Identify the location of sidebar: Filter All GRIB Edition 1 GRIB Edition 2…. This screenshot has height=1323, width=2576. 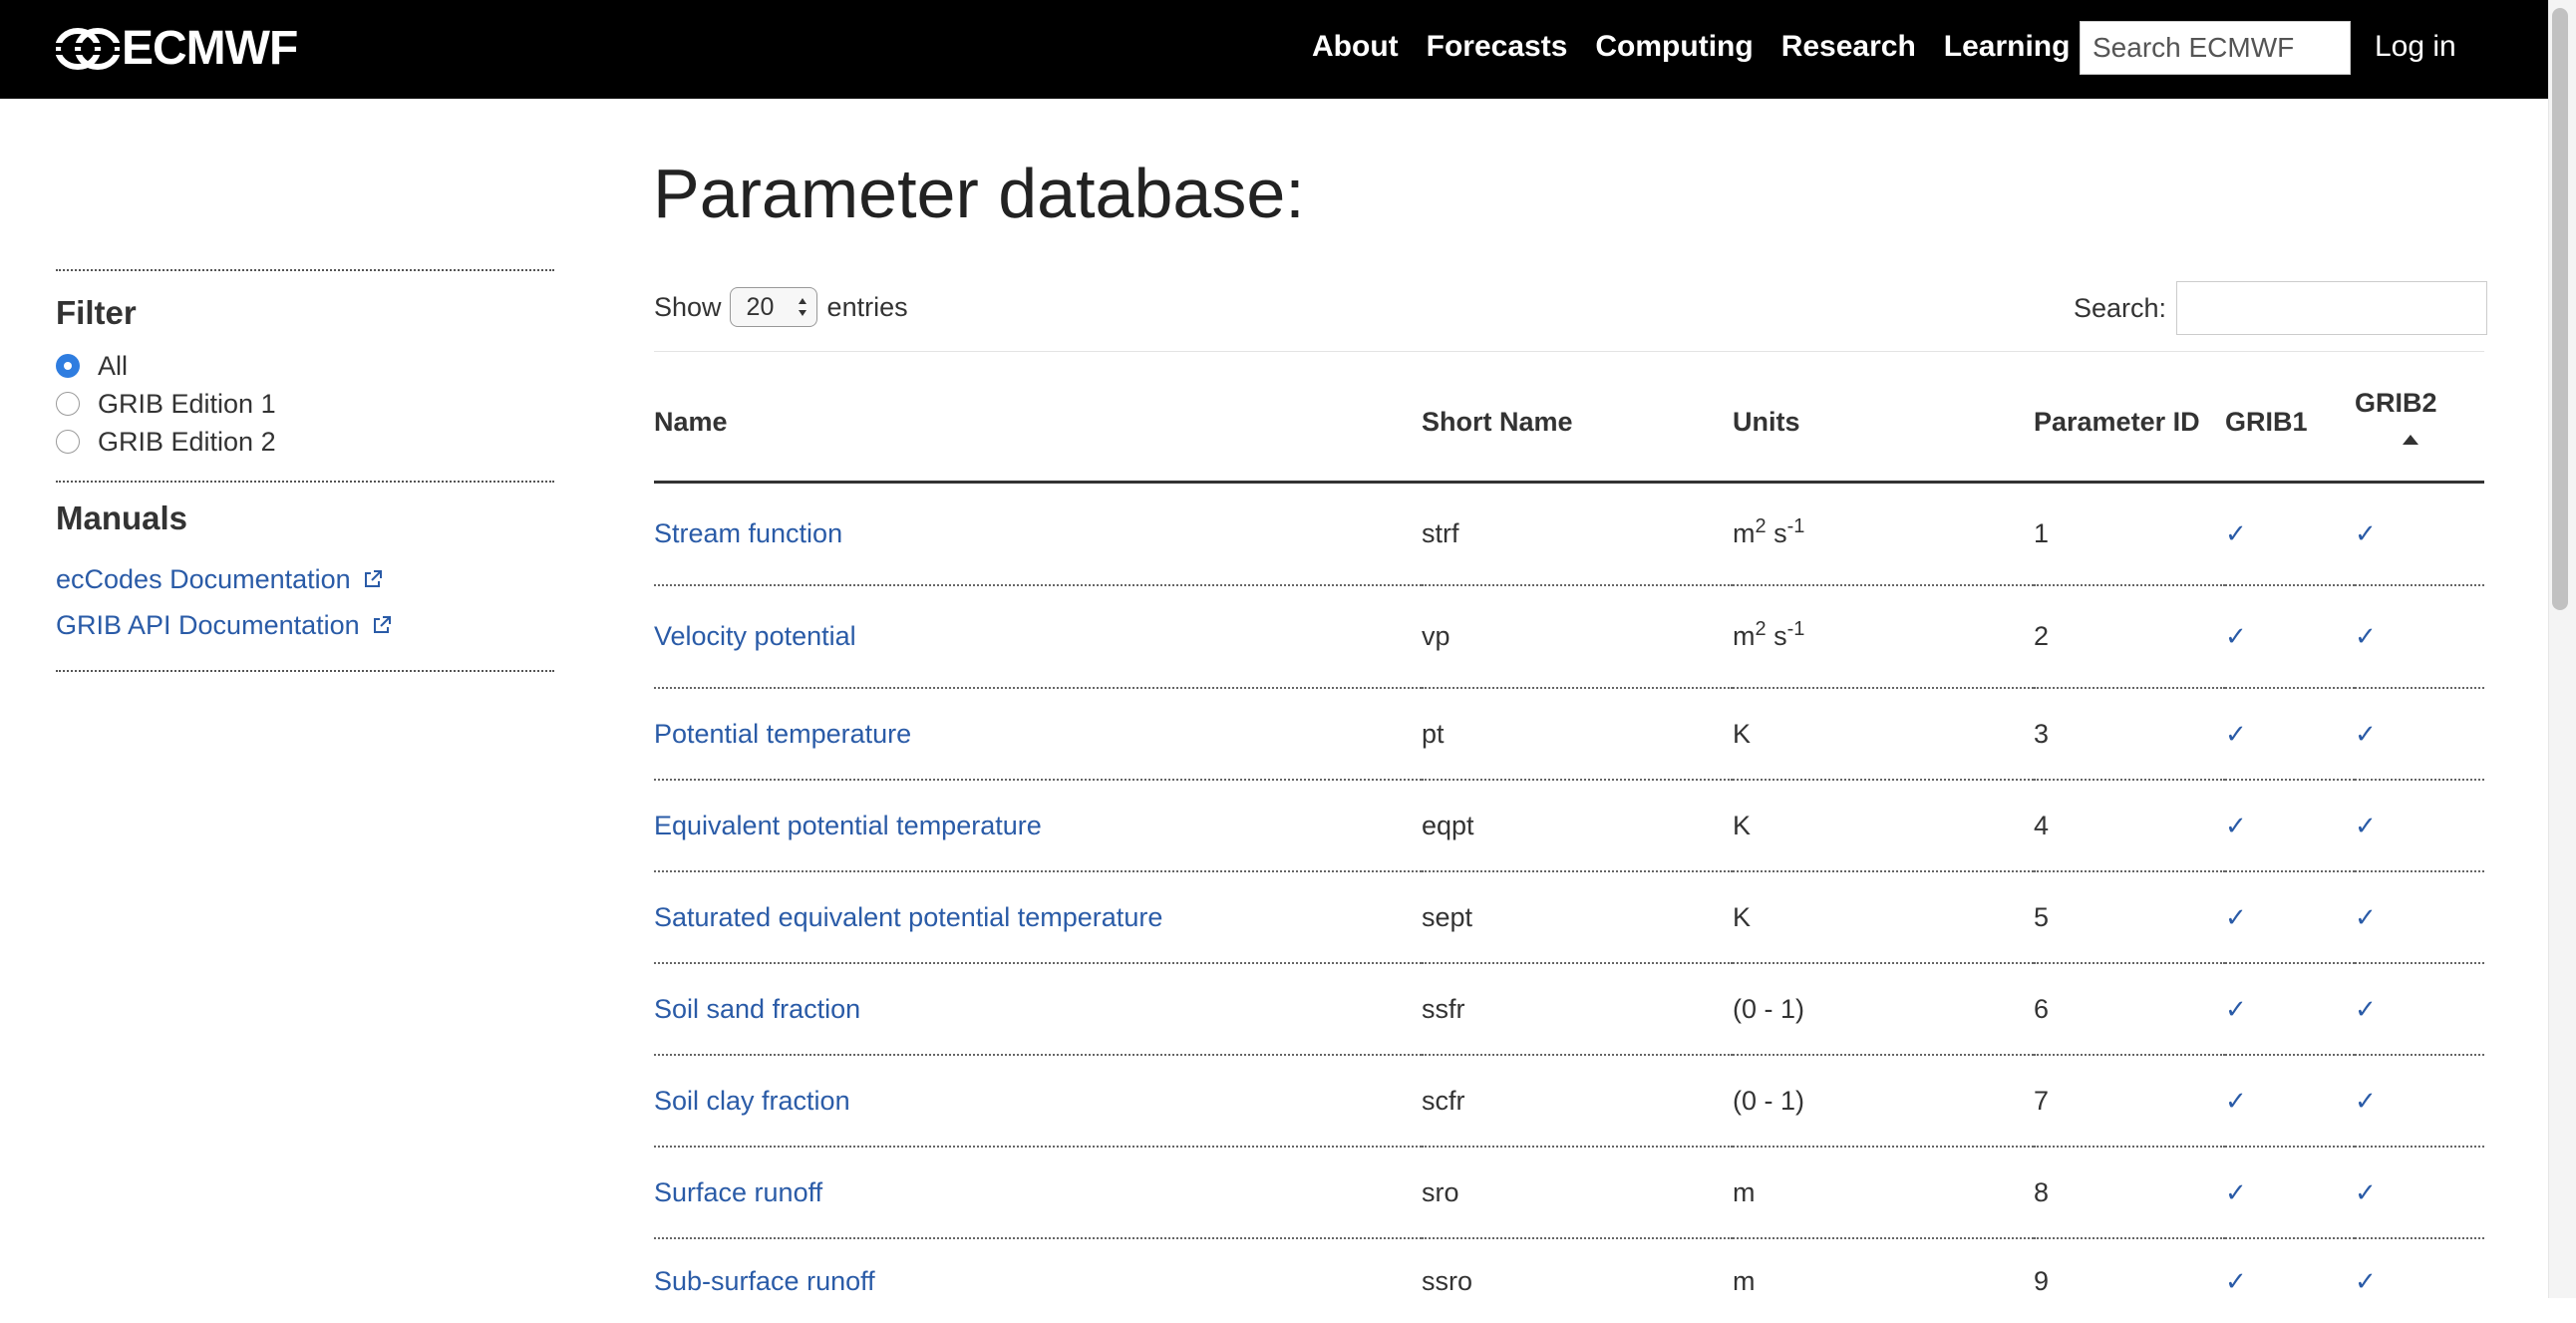
(305, 470).